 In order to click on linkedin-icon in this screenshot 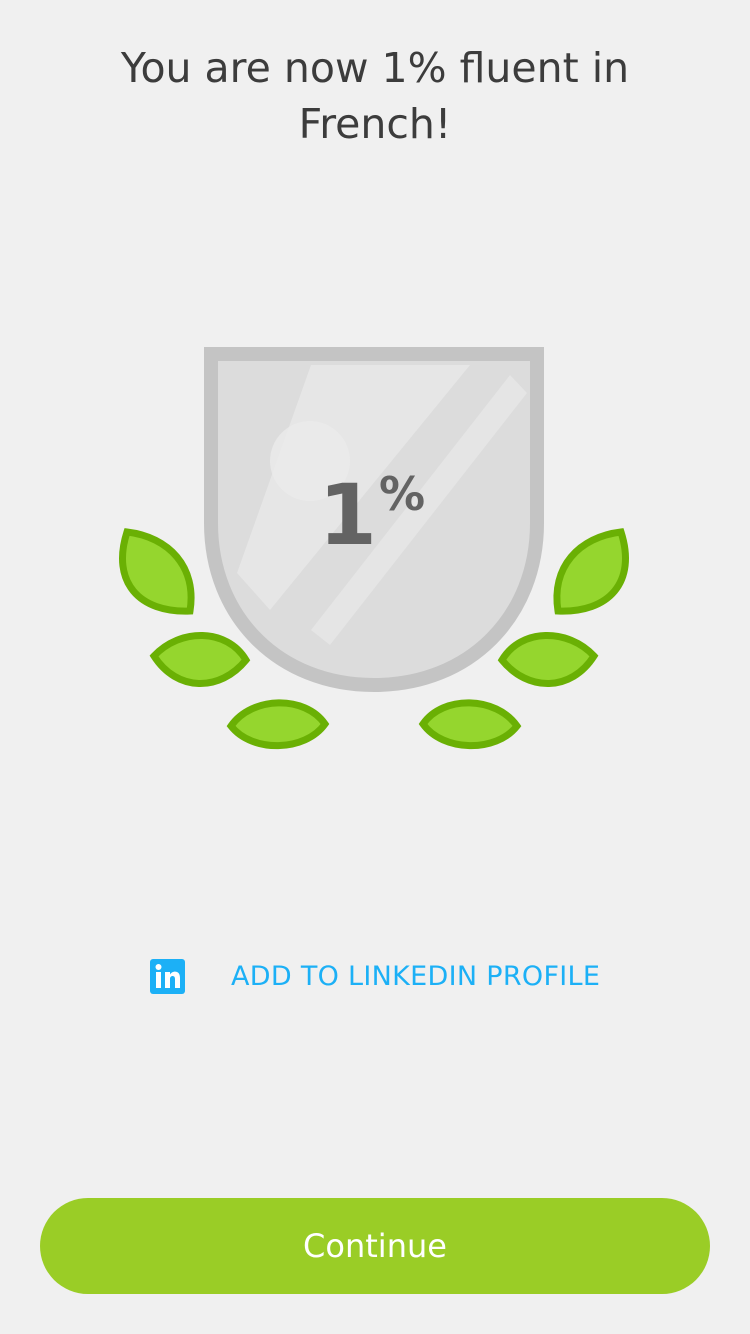, I will do `click(167, 976)`.